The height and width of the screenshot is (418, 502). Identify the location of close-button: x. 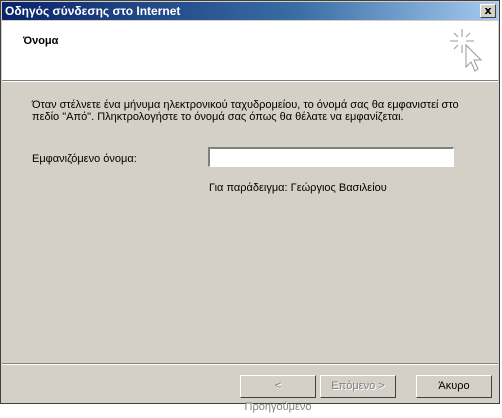
(488, 11).